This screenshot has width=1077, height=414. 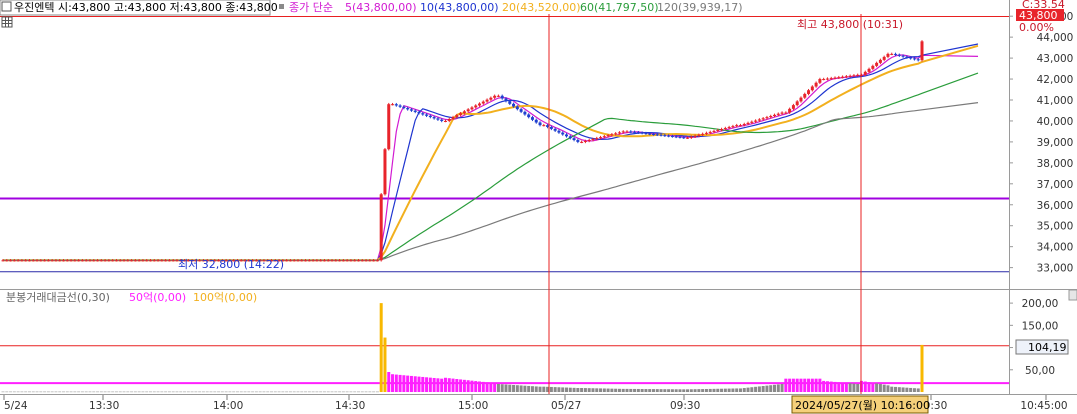 What do you see at coordinates (58, 297) in the screenshot?
I see `volume-pane-label: 분봉거래대금선(0,30)` at bounding box center [58, 297].